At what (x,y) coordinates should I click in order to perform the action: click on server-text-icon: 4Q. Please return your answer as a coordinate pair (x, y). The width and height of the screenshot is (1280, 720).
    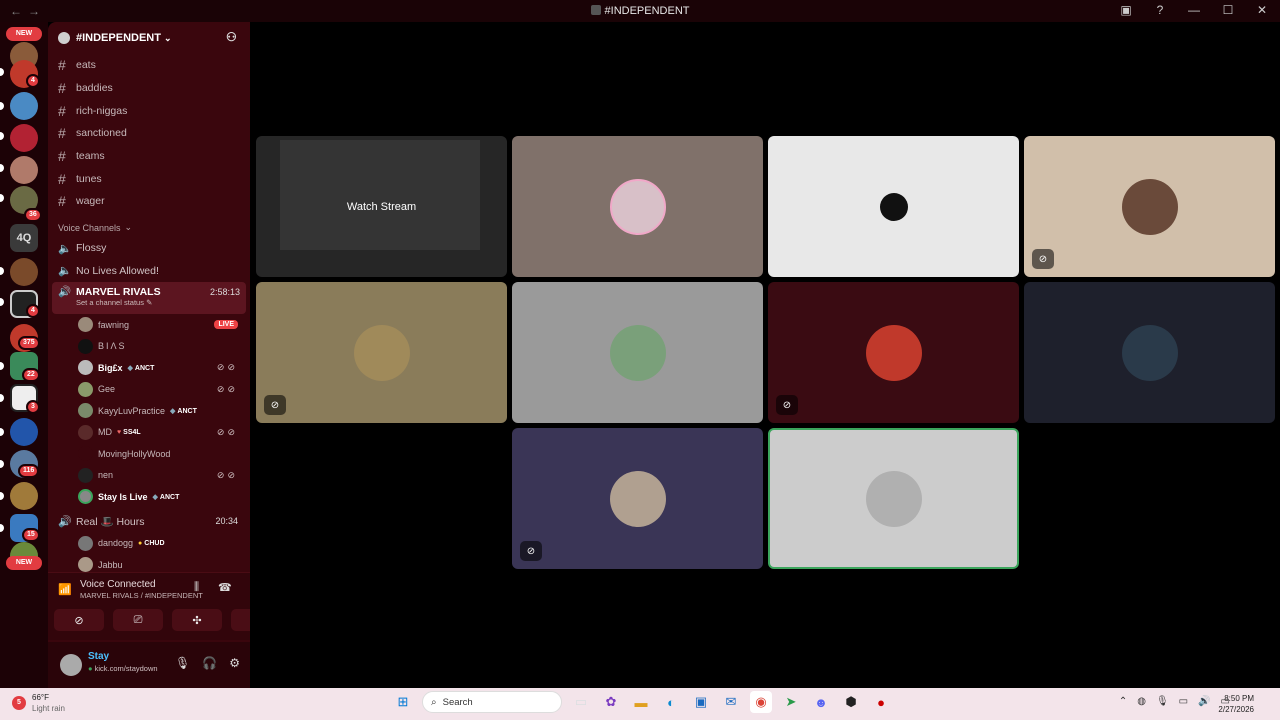
    Looking at the image, I should click on (24, 238).